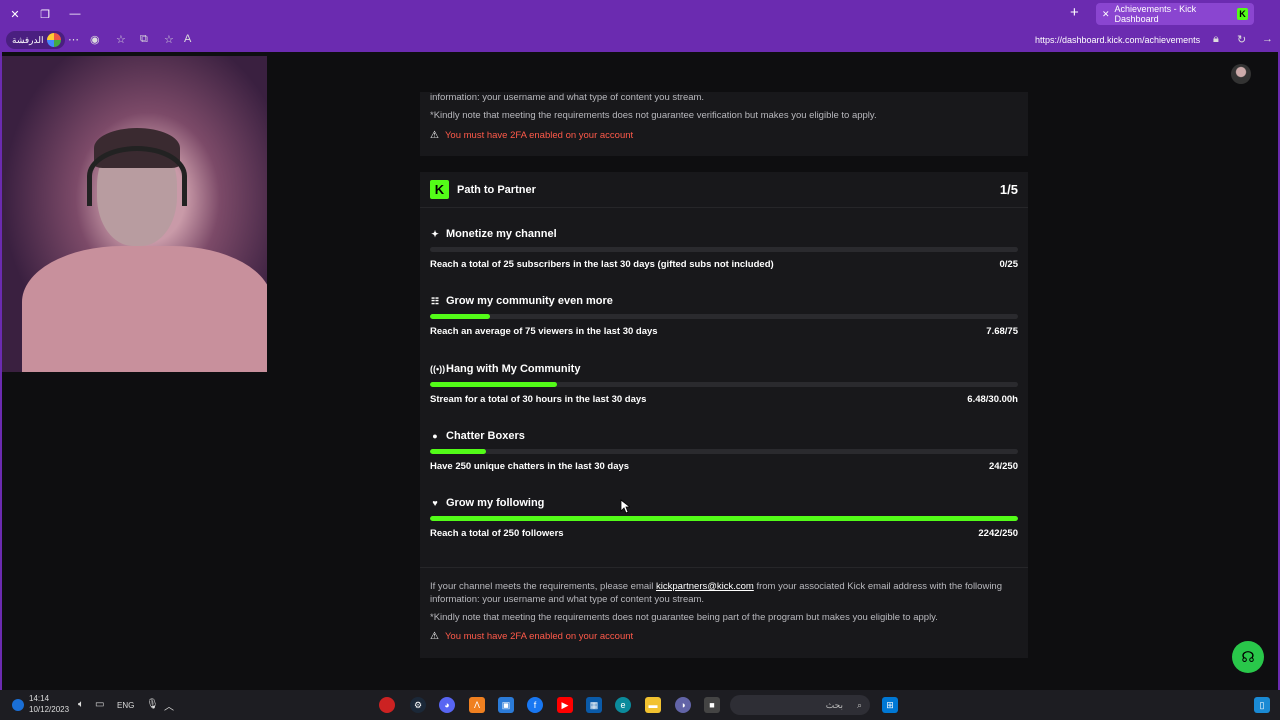 This screenshot has width=1280, height=720. I want to click on restore-window-icon: ❐, so click(45, 14).